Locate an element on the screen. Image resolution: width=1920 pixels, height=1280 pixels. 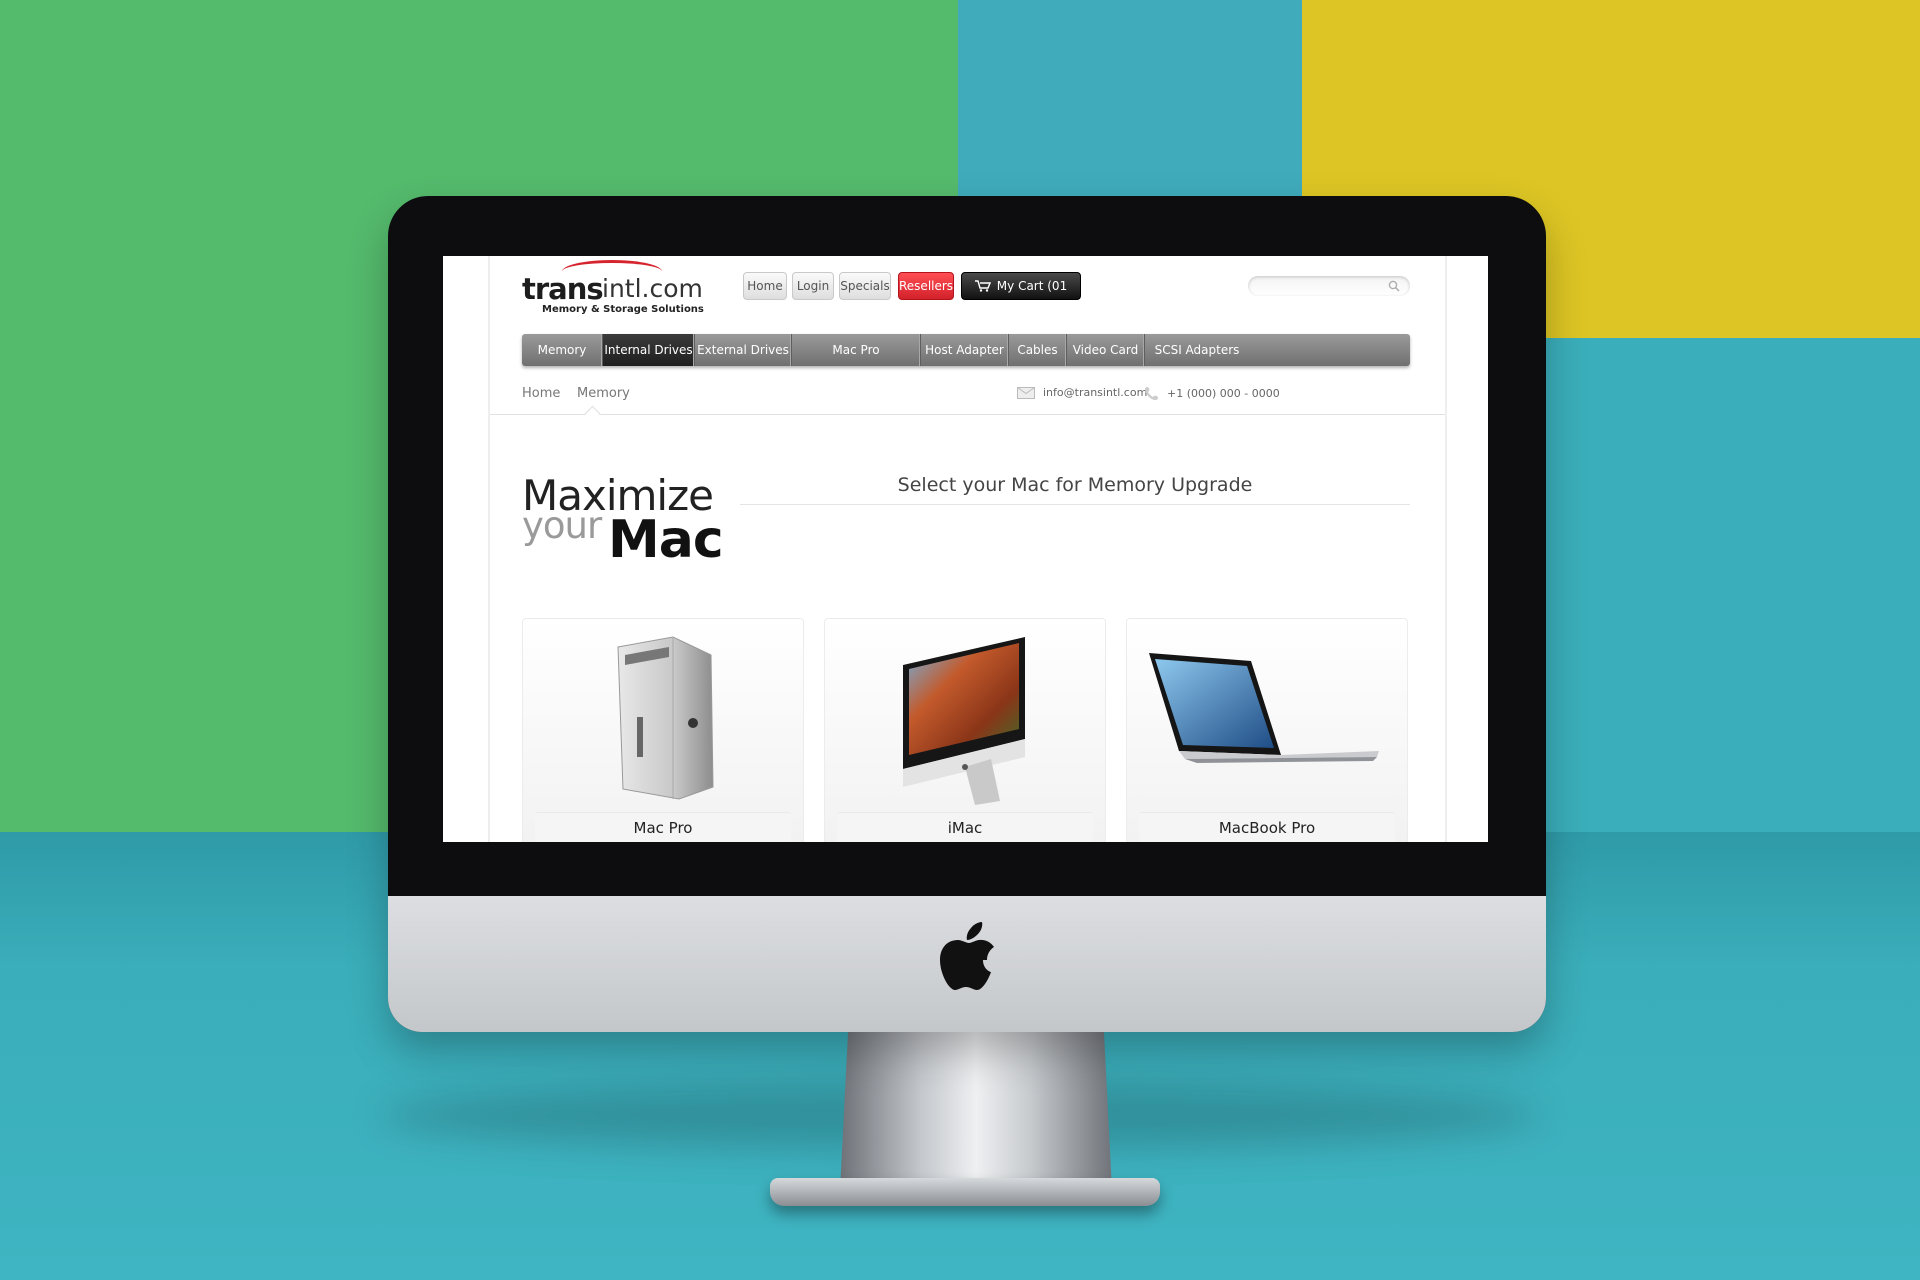
contact-email-text: info@transintl.com is located at coordinates (1095, 392).